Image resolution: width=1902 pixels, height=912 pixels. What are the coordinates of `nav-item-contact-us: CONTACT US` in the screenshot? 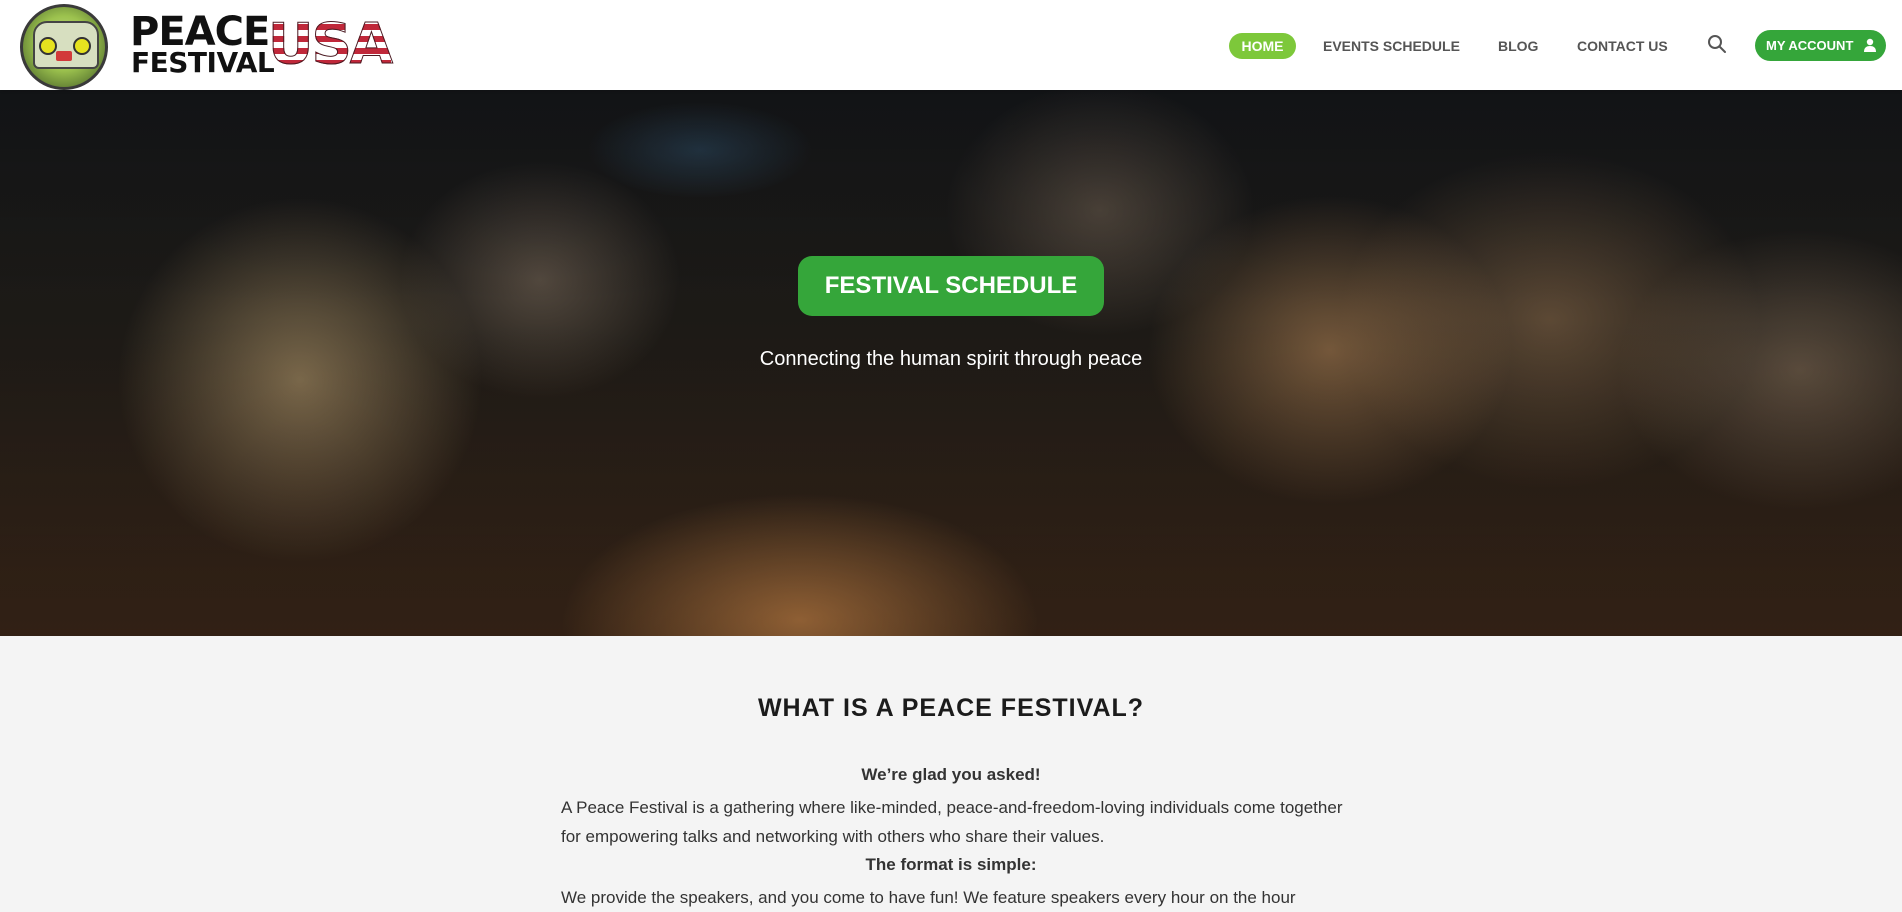 It's located at (1622, 46).